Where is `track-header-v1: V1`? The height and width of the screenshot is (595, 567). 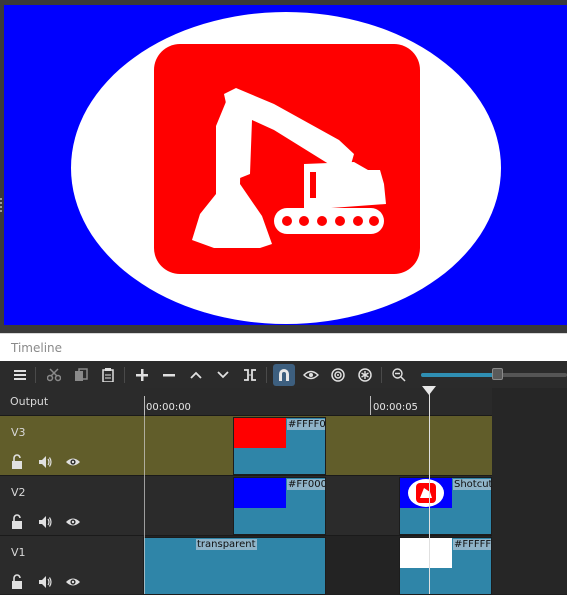 track-header-v1: V1 is located at coordinates (71, 565).